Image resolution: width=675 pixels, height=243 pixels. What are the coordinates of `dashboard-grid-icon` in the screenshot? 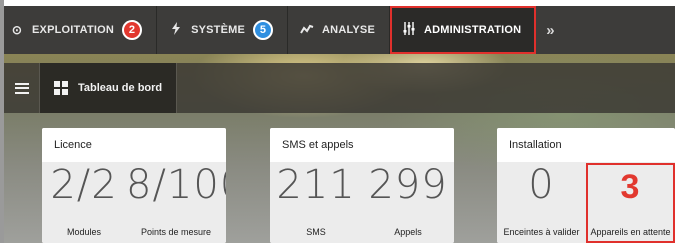 It's located at (61, 88).